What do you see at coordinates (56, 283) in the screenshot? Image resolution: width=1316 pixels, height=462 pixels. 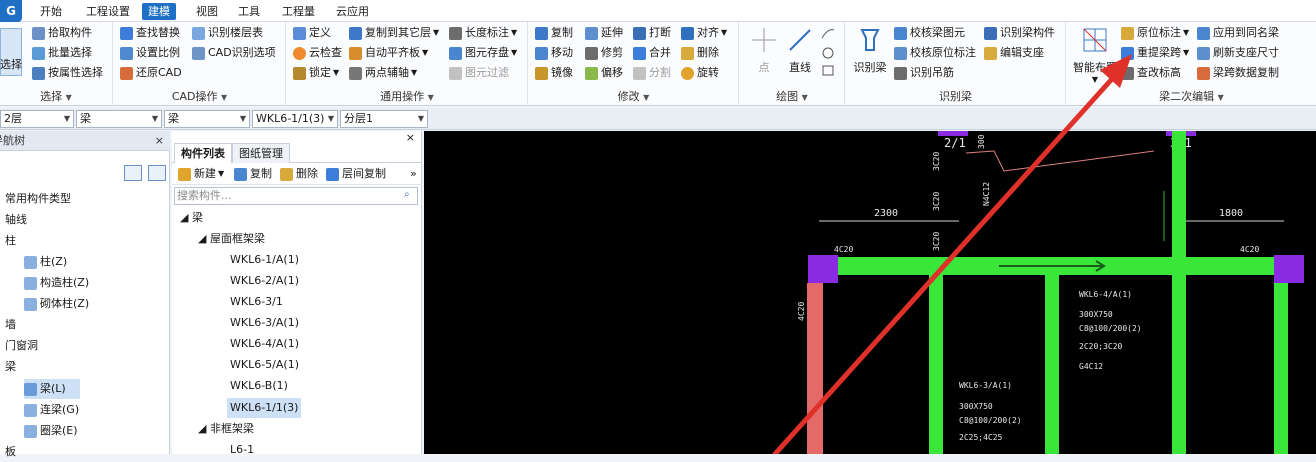 I see `nav-constructional-column: 构造柱(Z)` at bounding box center [56, 283].